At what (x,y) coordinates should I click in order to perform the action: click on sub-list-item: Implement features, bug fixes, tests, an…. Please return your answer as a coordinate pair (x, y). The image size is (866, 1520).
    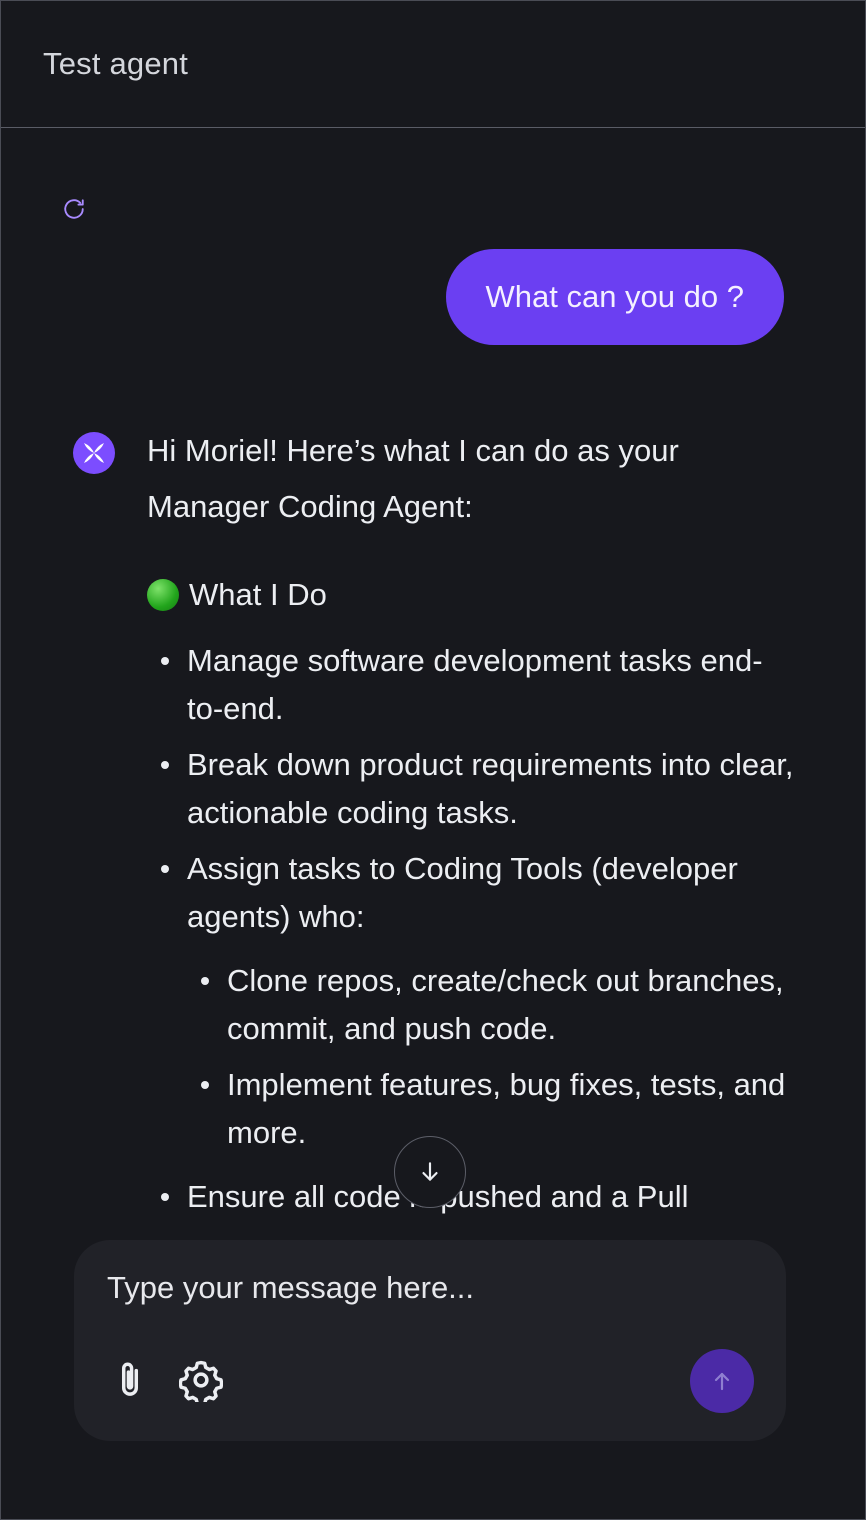
    Looking at the image, I should click on (499, 1109).